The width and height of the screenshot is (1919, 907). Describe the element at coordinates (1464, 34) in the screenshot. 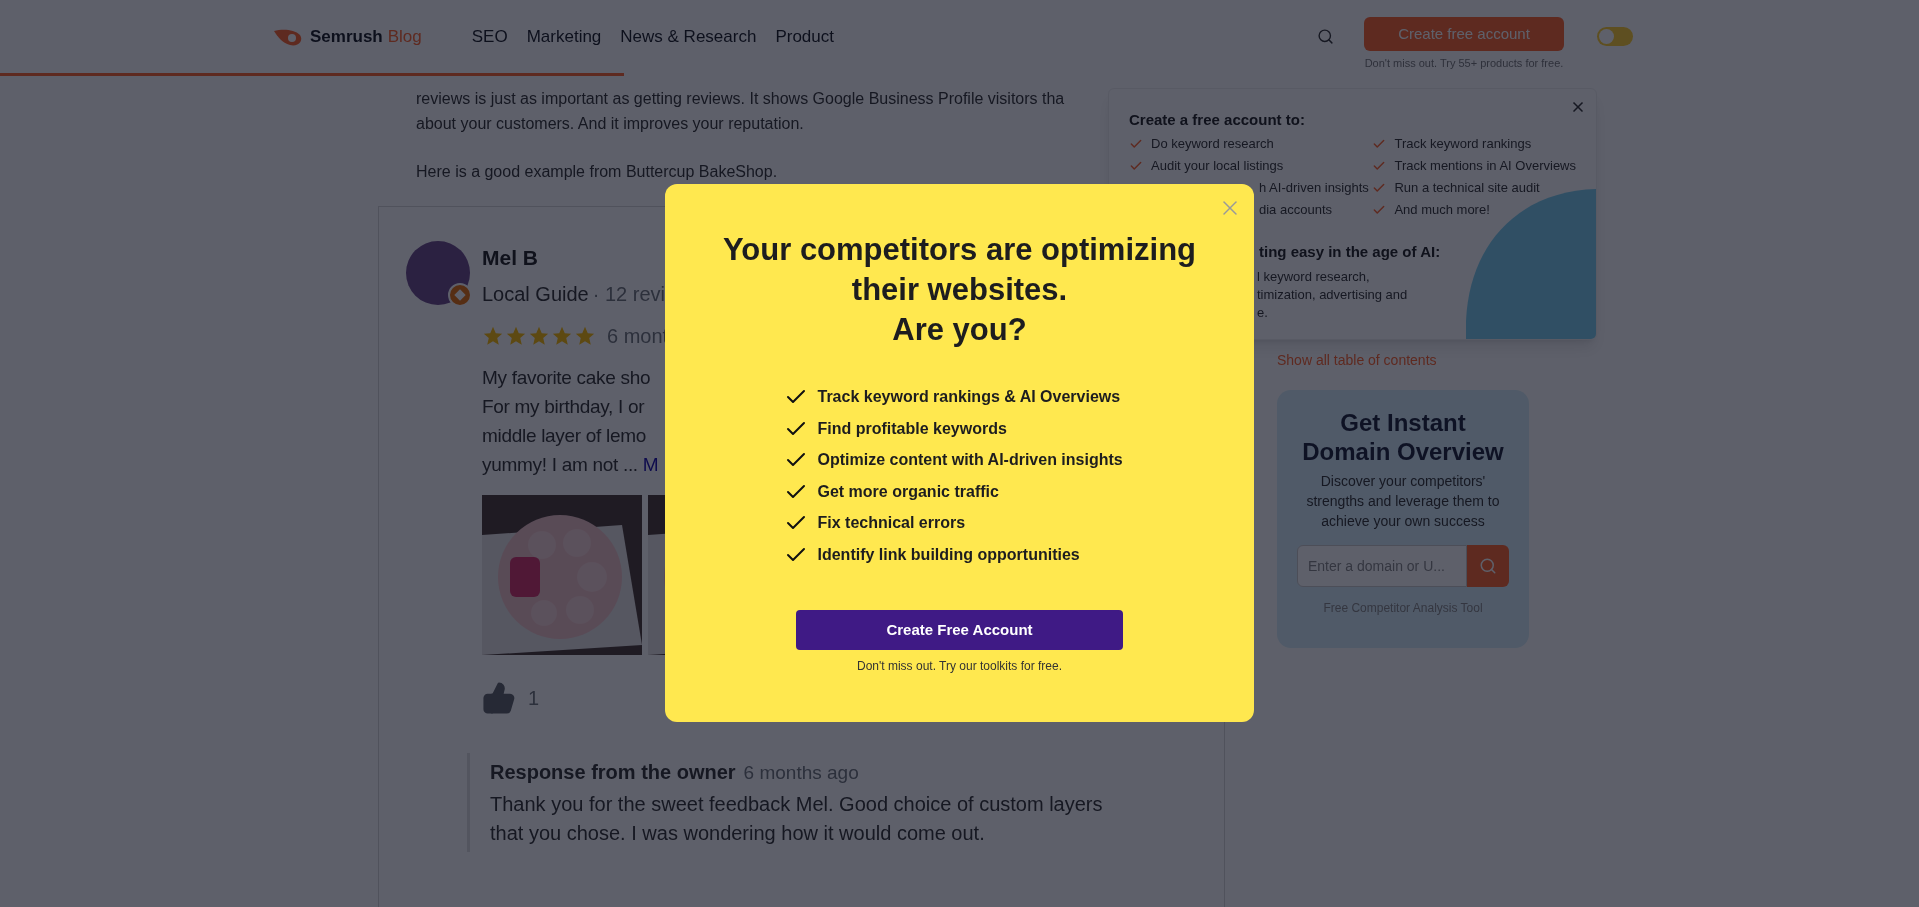

I see `create-account-button: Create free account` at that location.